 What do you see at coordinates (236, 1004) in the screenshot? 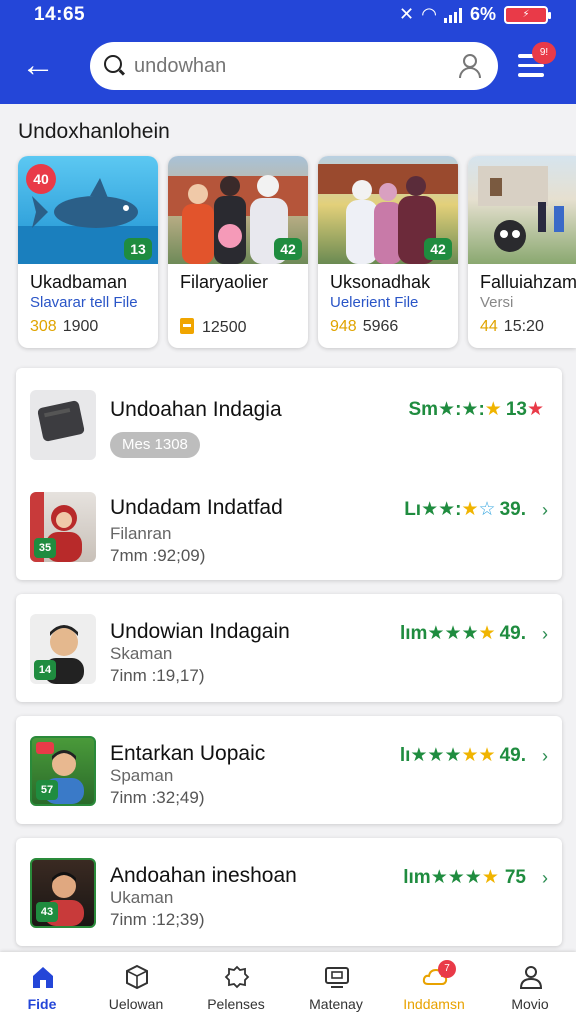
I see `nav-label: Pelenses` at bounding box center [236, 1004].